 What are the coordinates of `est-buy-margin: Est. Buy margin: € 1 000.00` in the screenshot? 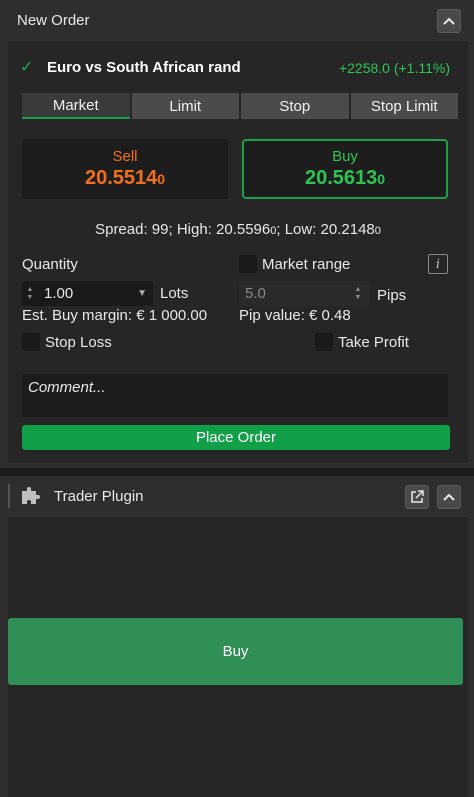 It's located at (115, 315).